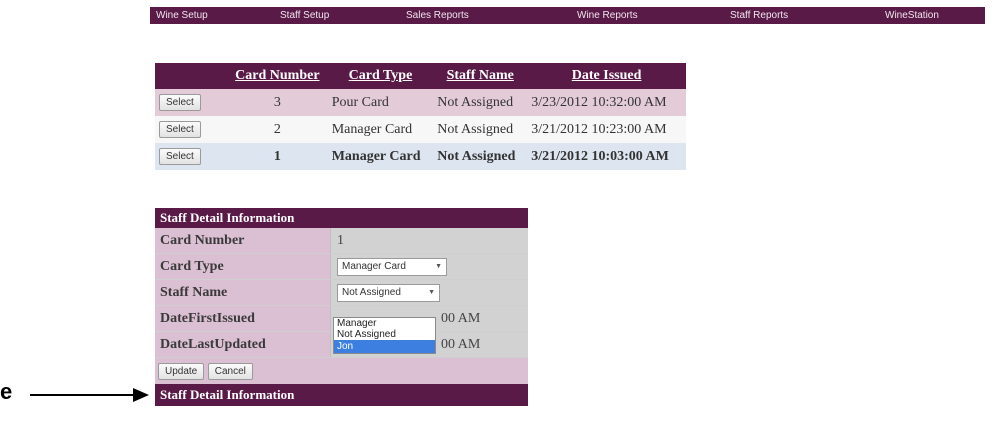 This screenshot has height=432, width=997. Describe the element at coordinates (277, 76) in the screenshot. I see `header-card-number: Card Number` at that location.